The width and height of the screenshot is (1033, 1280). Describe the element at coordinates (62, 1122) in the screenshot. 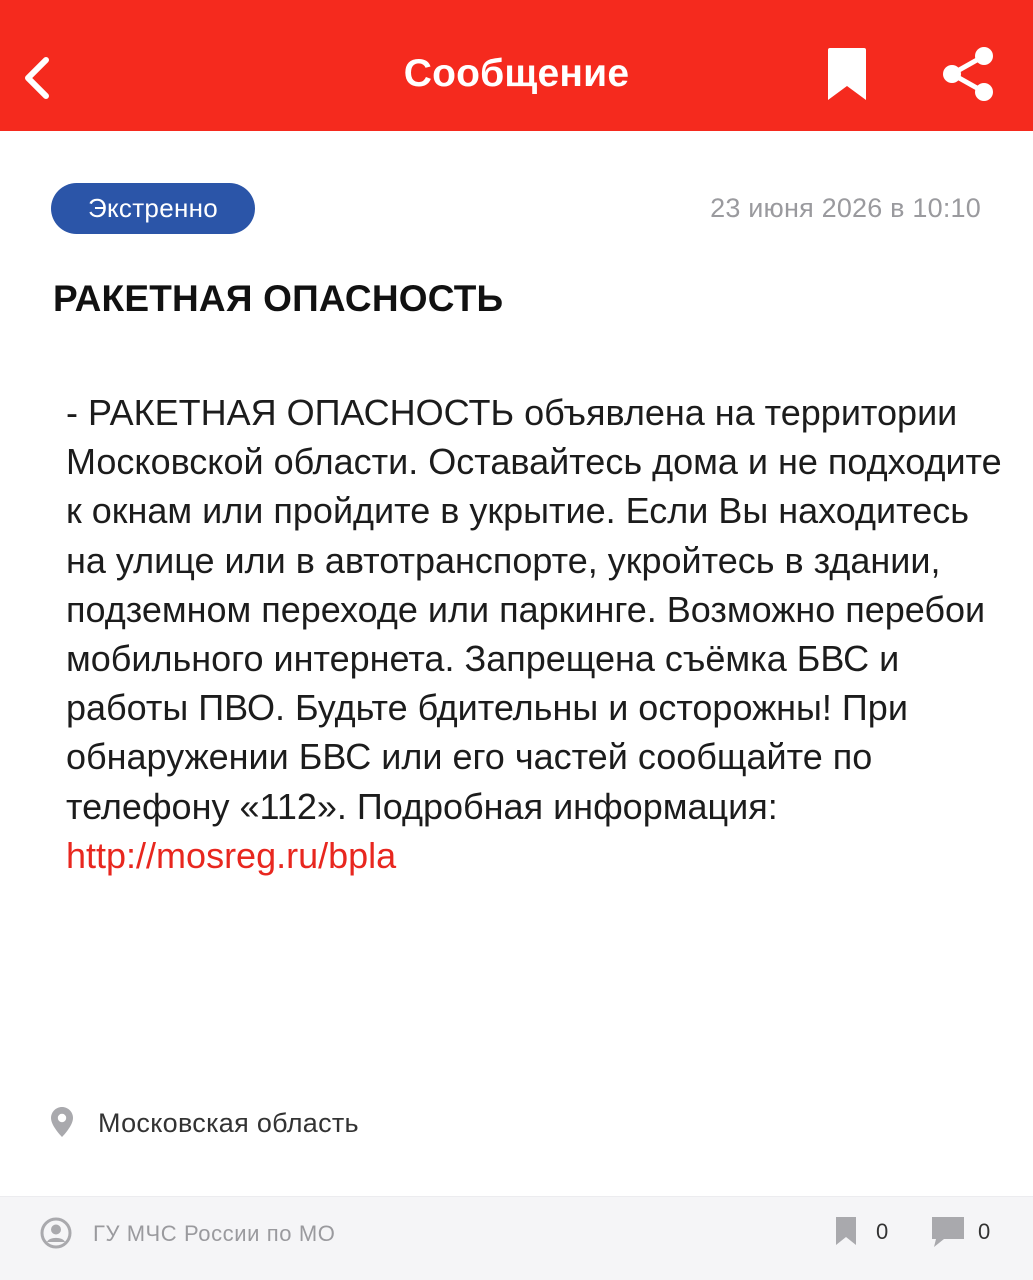

I see `location-pin-icon` at that location.